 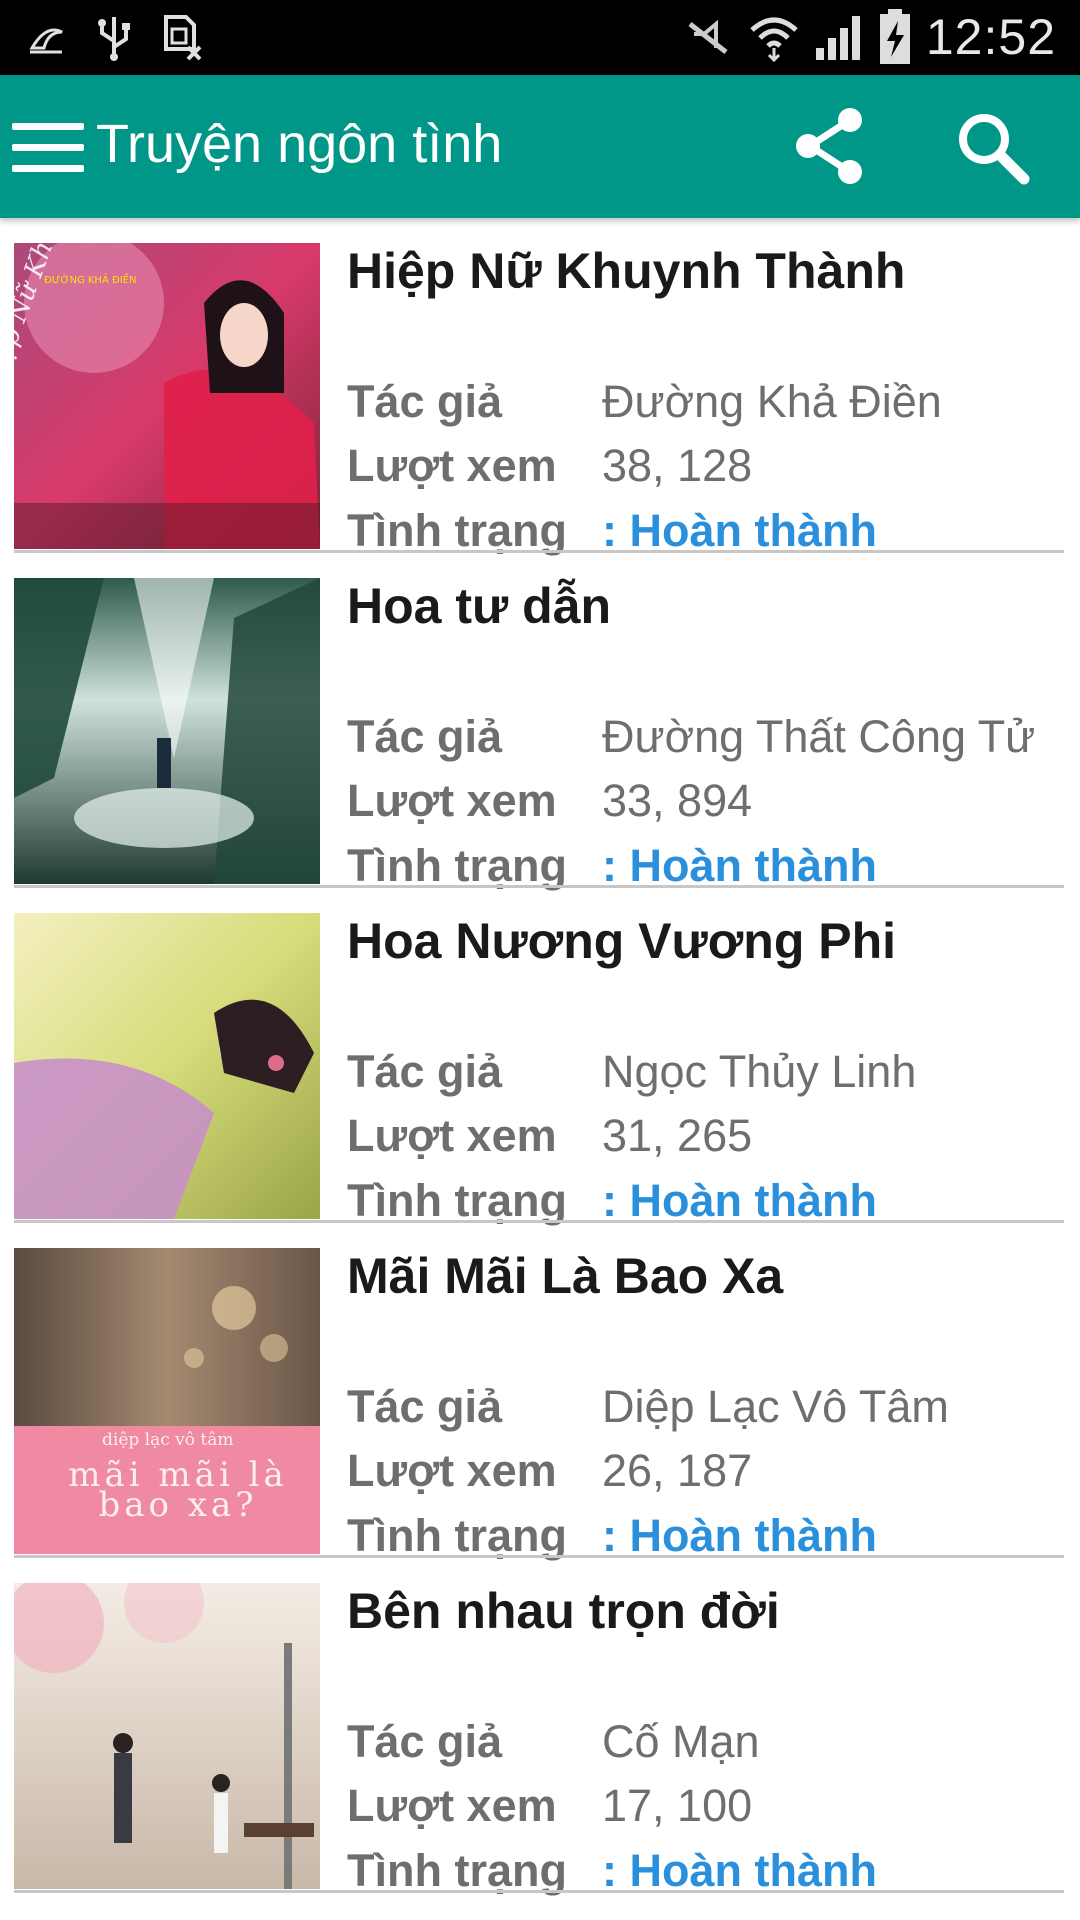 I want to click on status-bar: 12:52, so click(x=540, y=37).